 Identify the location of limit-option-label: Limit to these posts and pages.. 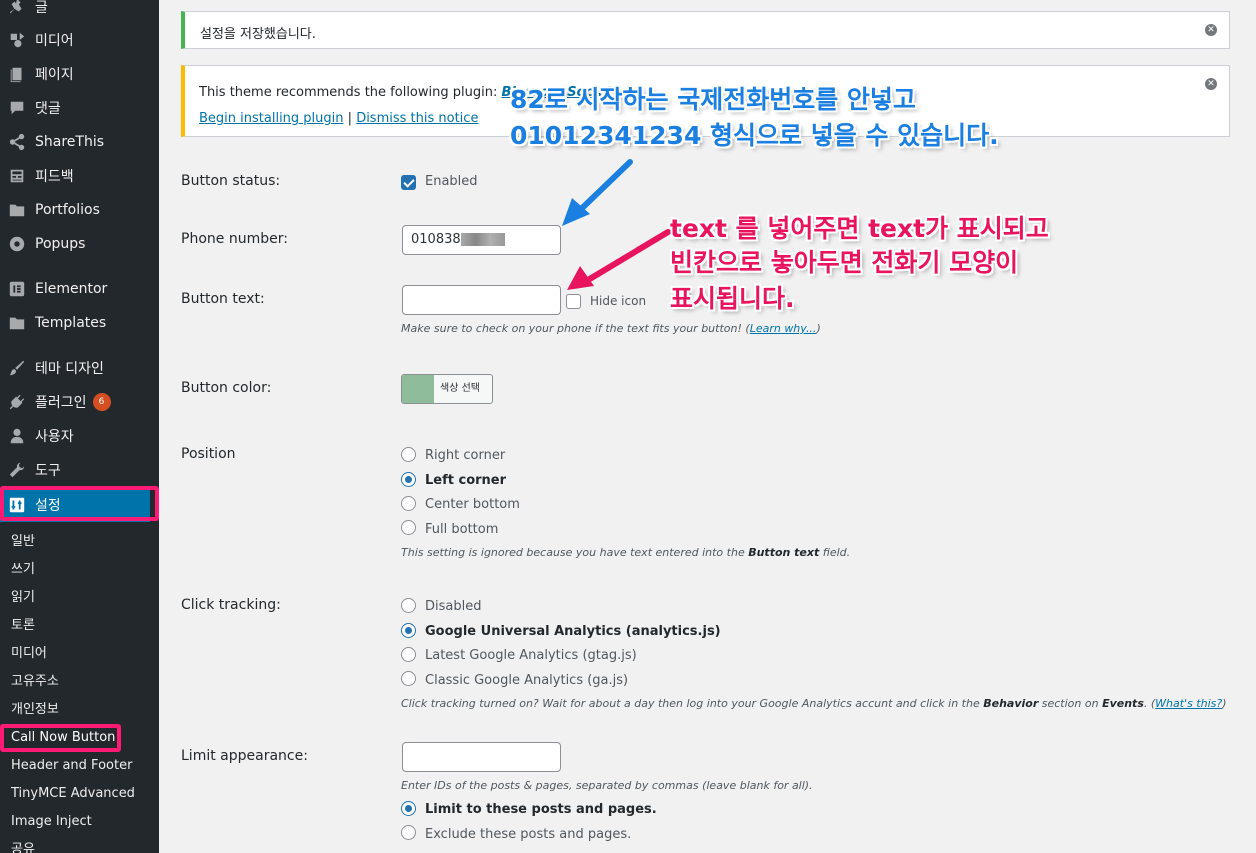
(541, 809).